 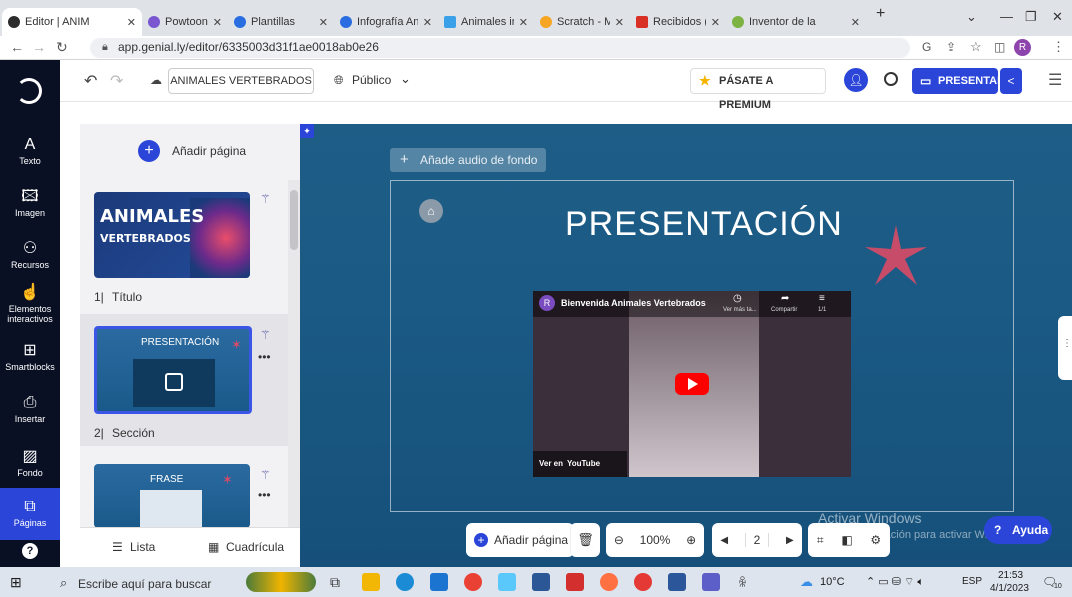 I want to click on clock-time: 21:53, so click(x=1010, y=575).